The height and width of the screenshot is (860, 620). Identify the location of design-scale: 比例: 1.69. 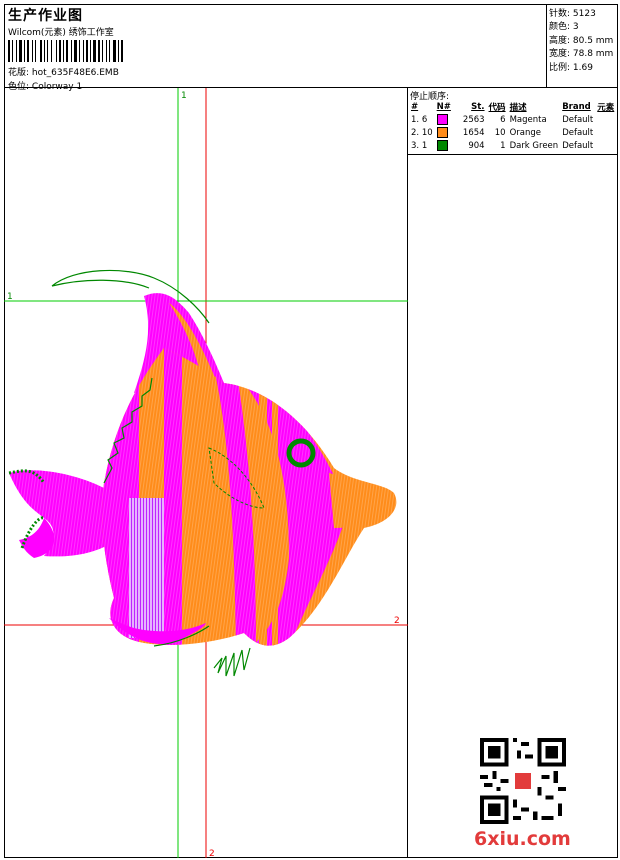
(571, 68).